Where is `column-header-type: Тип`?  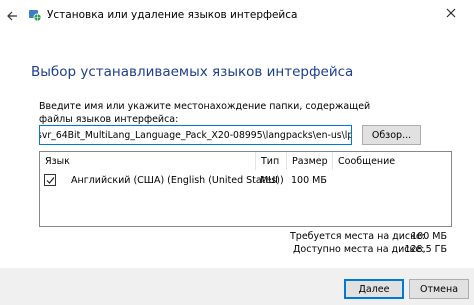
column-header-type: Тип is located at coordinates (271, 161).